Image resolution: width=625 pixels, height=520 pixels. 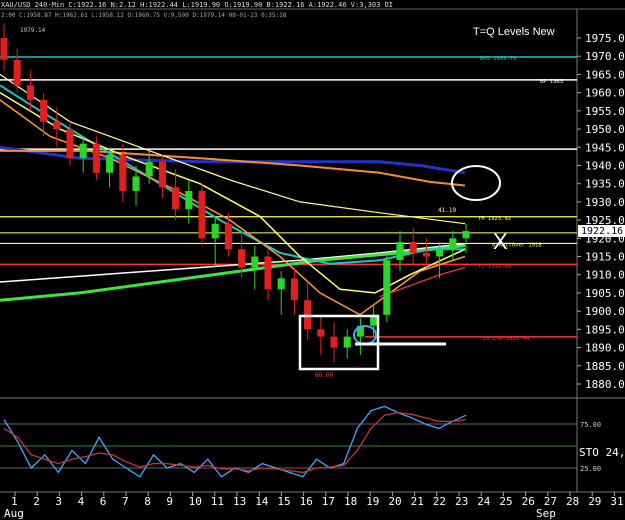 I want to click on time-tick-label: 7, so click(x=125, y=501).